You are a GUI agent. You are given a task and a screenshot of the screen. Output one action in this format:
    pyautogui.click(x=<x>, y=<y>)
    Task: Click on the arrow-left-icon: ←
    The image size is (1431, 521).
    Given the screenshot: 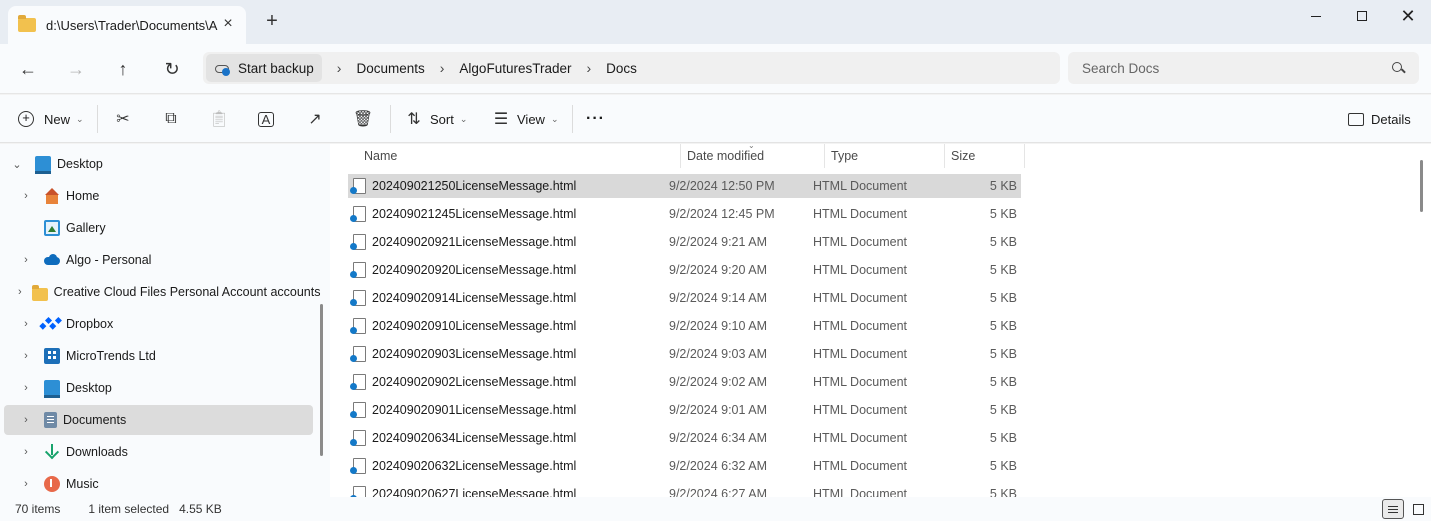 What is the action you would take?
    pyautogui.click(x=28, y=68)
    